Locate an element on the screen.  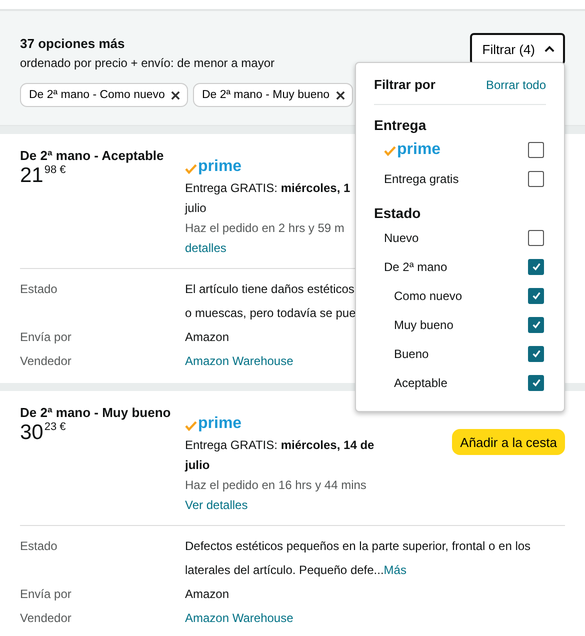
add-to-cart-button: Añadir a la cesta is located at coordinates (508, 442).